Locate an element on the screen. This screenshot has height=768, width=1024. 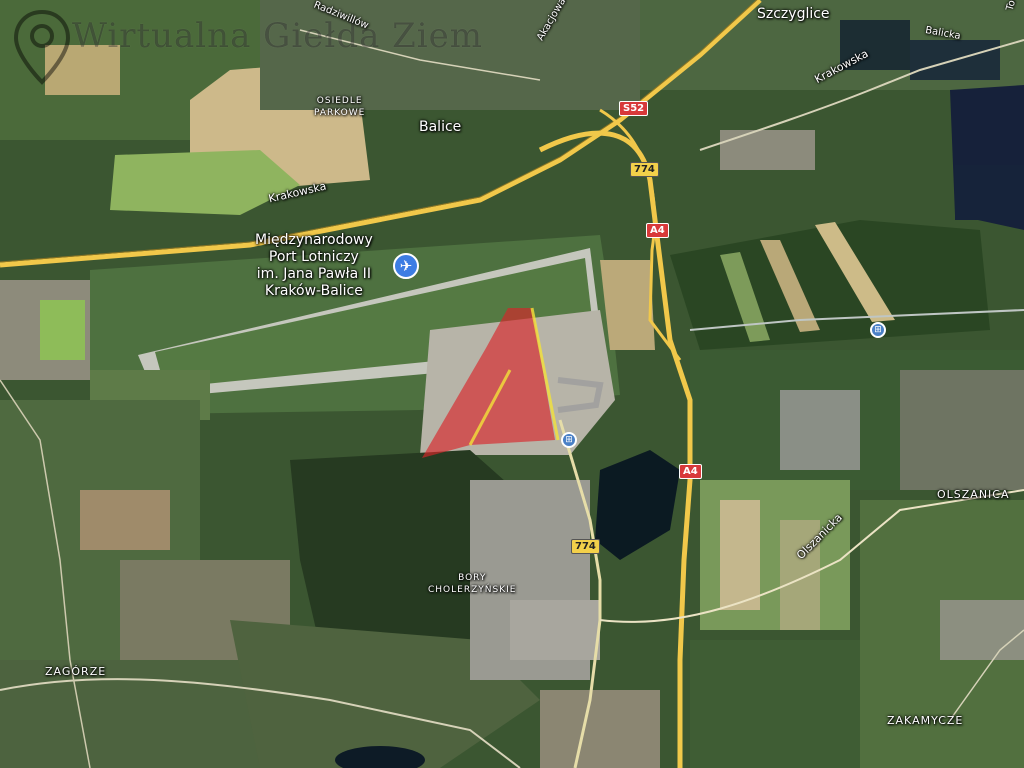
airport-name-line1: Międzynarodowy is located at coordinates (314, 240).